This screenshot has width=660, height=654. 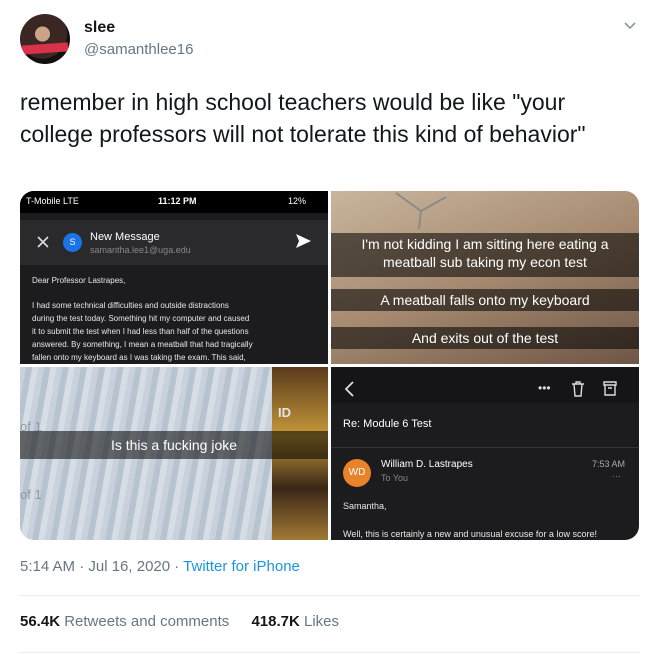 I want to click on reply-subject: Re: Module 6 Test, so click(x=387, y=424).